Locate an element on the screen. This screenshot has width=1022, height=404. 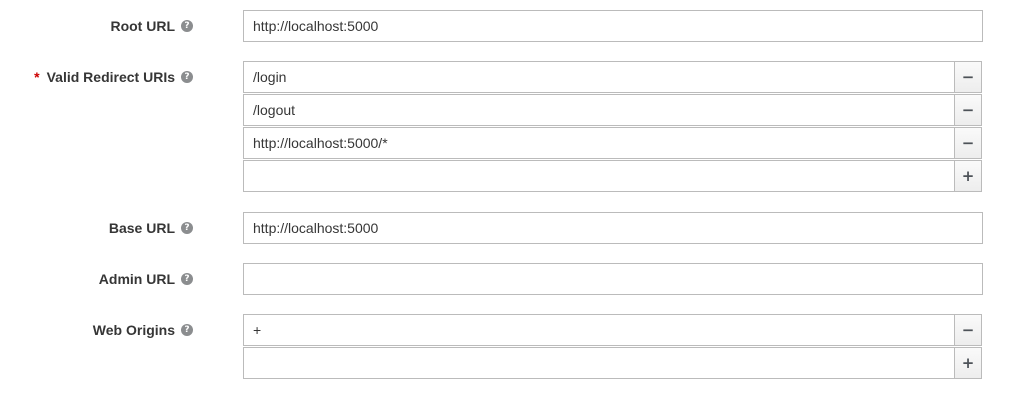
add-redirect-uri-button: + is located at coordinates (968, 176).